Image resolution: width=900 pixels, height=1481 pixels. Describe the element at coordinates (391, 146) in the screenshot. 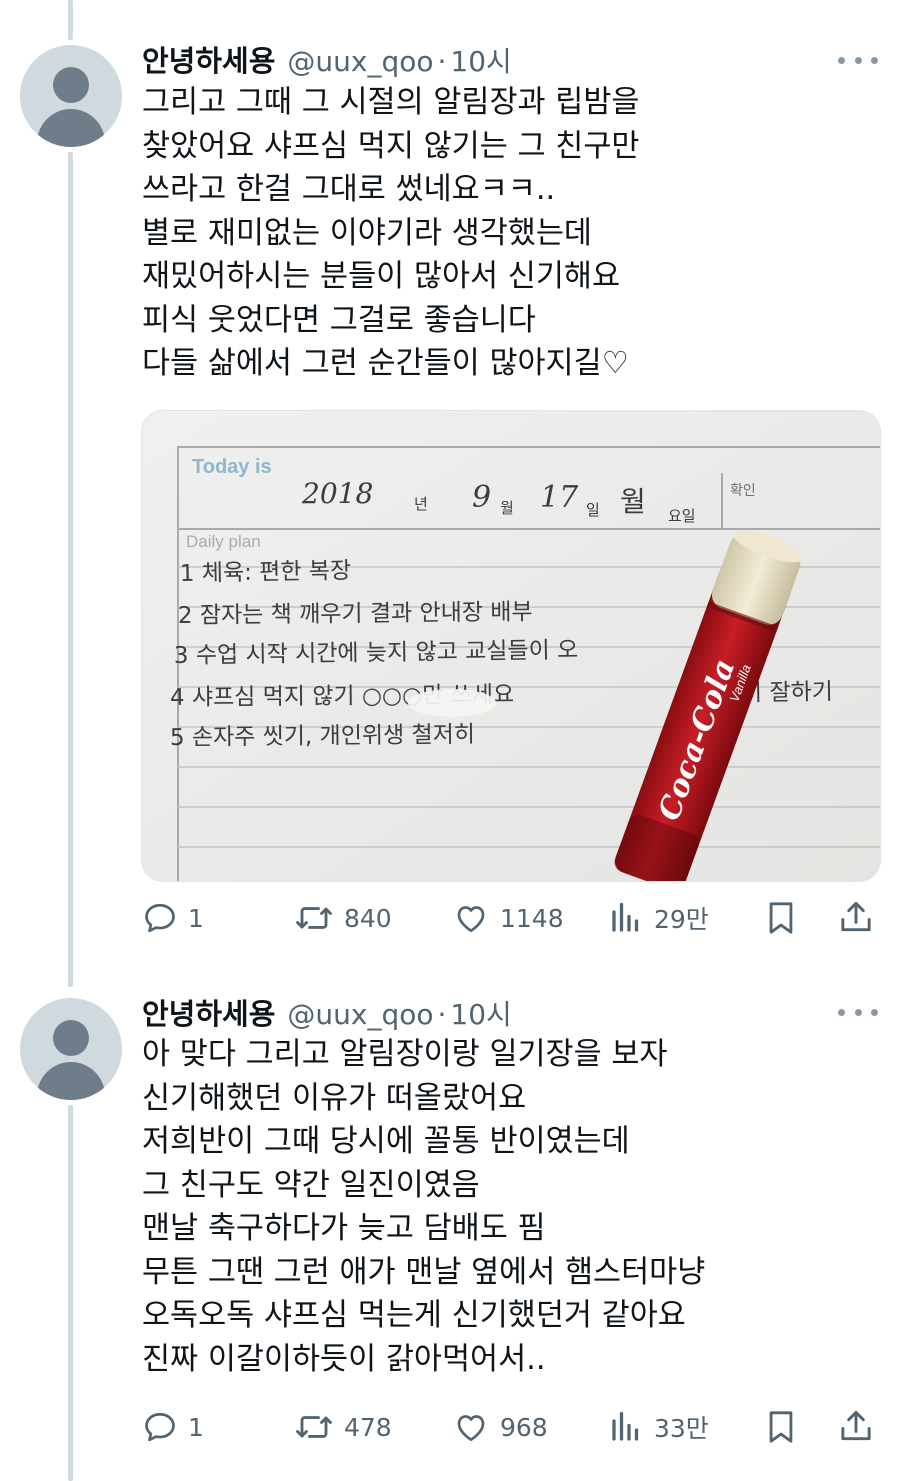

I see `tweet-text-line: 찾았어요 샤프심 먹지 않기는 그 친구만` at that location.